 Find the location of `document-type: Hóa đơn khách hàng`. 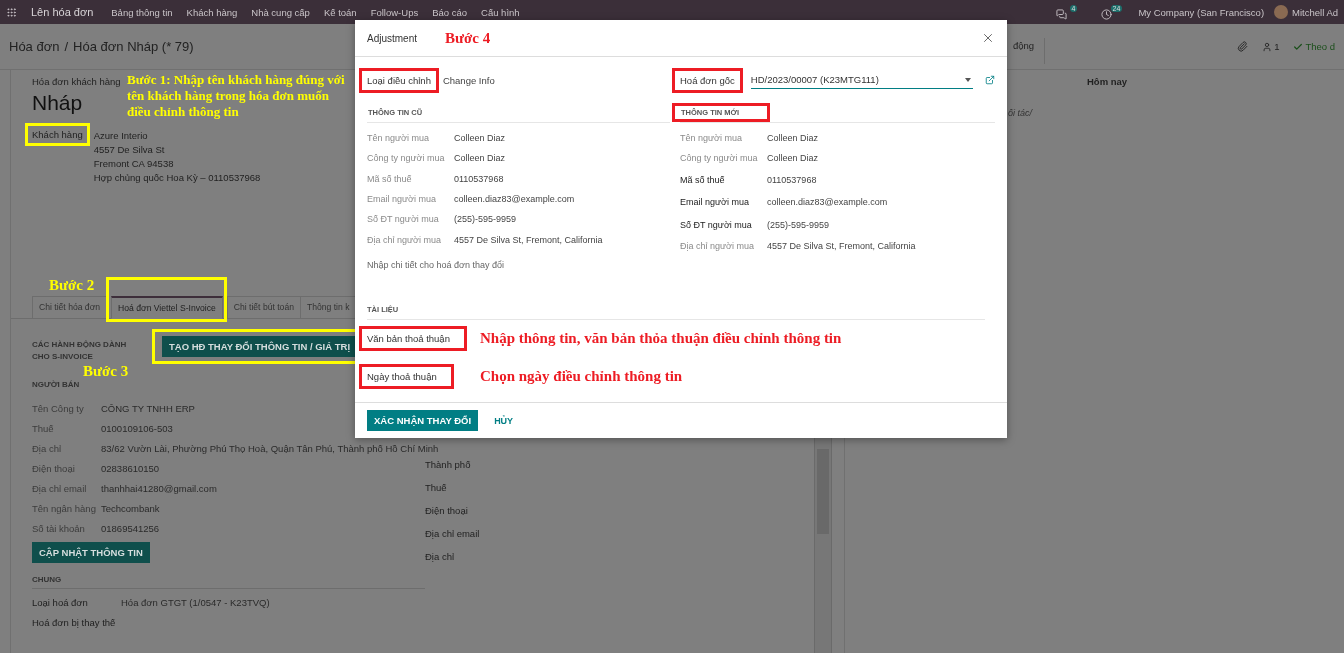

document-type: Hóa đơn khách hàng is located at coordinates (76, 81).